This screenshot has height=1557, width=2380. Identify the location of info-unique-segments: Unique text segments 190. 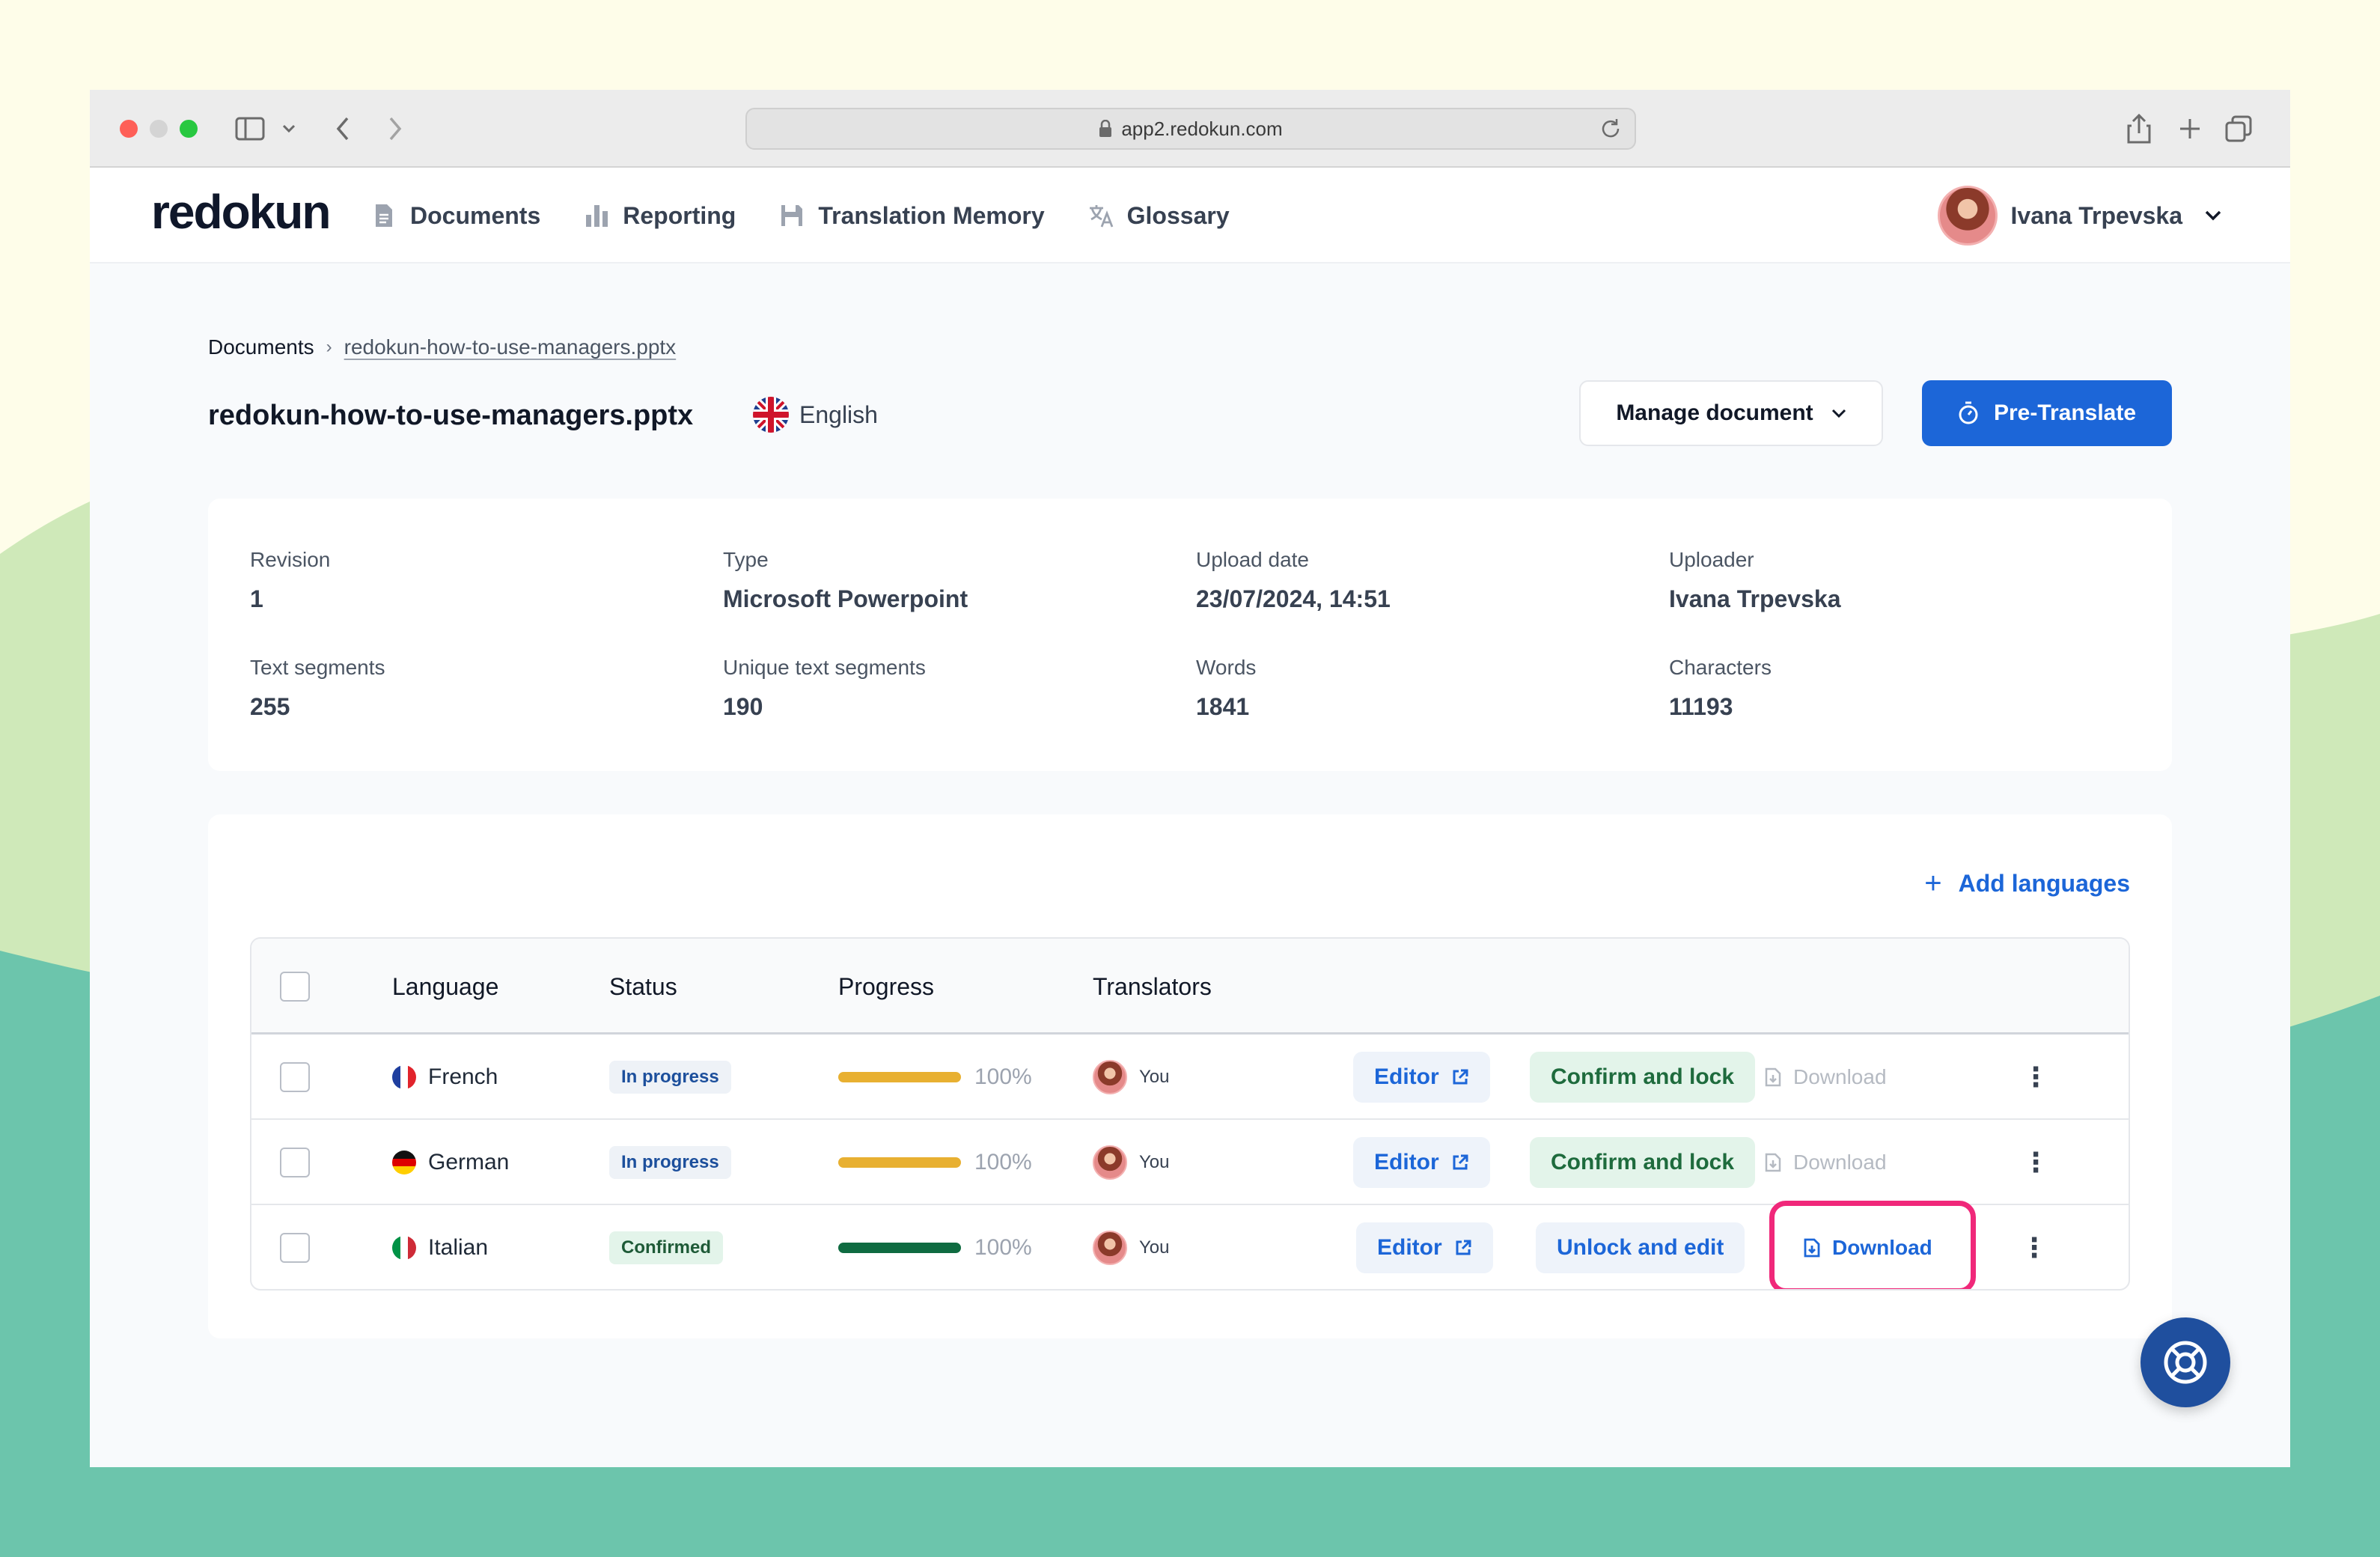
(824, 688).